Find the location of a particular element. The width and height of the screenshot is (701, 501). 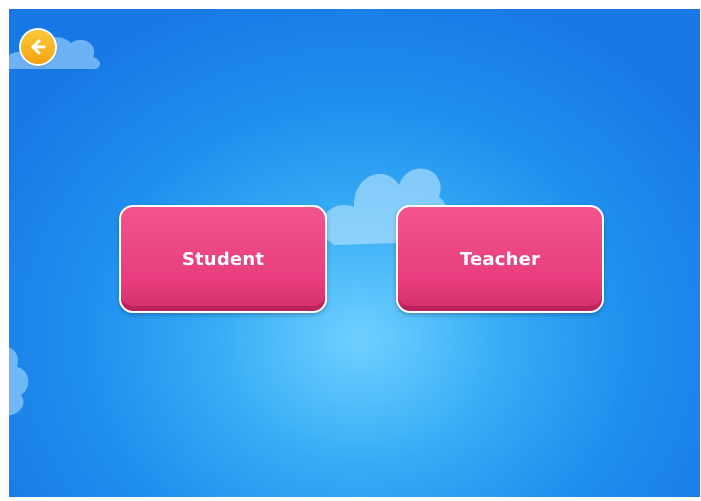

student-button: Student is located at coordinates (223, 259).